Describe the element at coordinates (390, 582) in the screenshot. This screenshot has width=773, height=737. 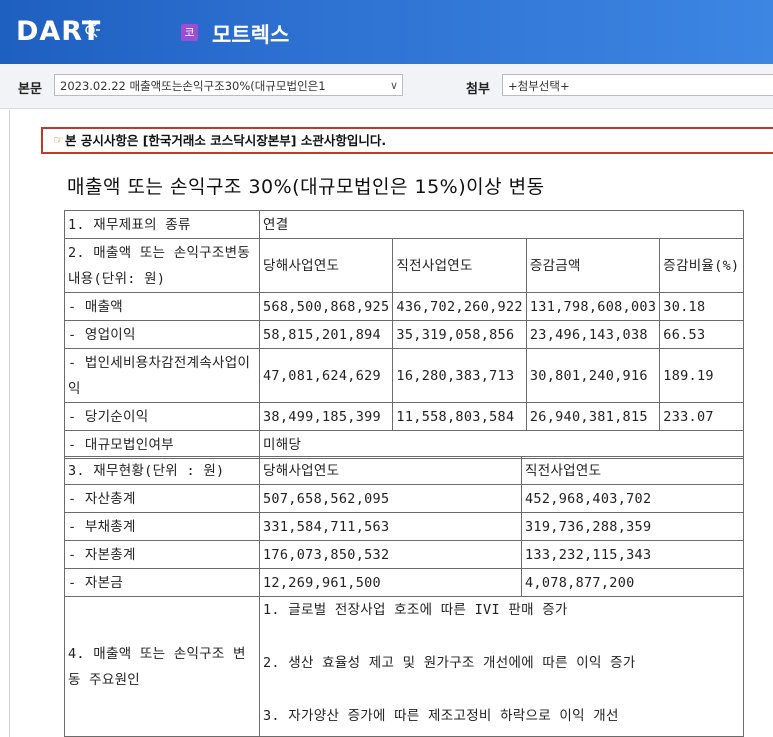
I see `table-cell: 12,269,961,500` at that location.